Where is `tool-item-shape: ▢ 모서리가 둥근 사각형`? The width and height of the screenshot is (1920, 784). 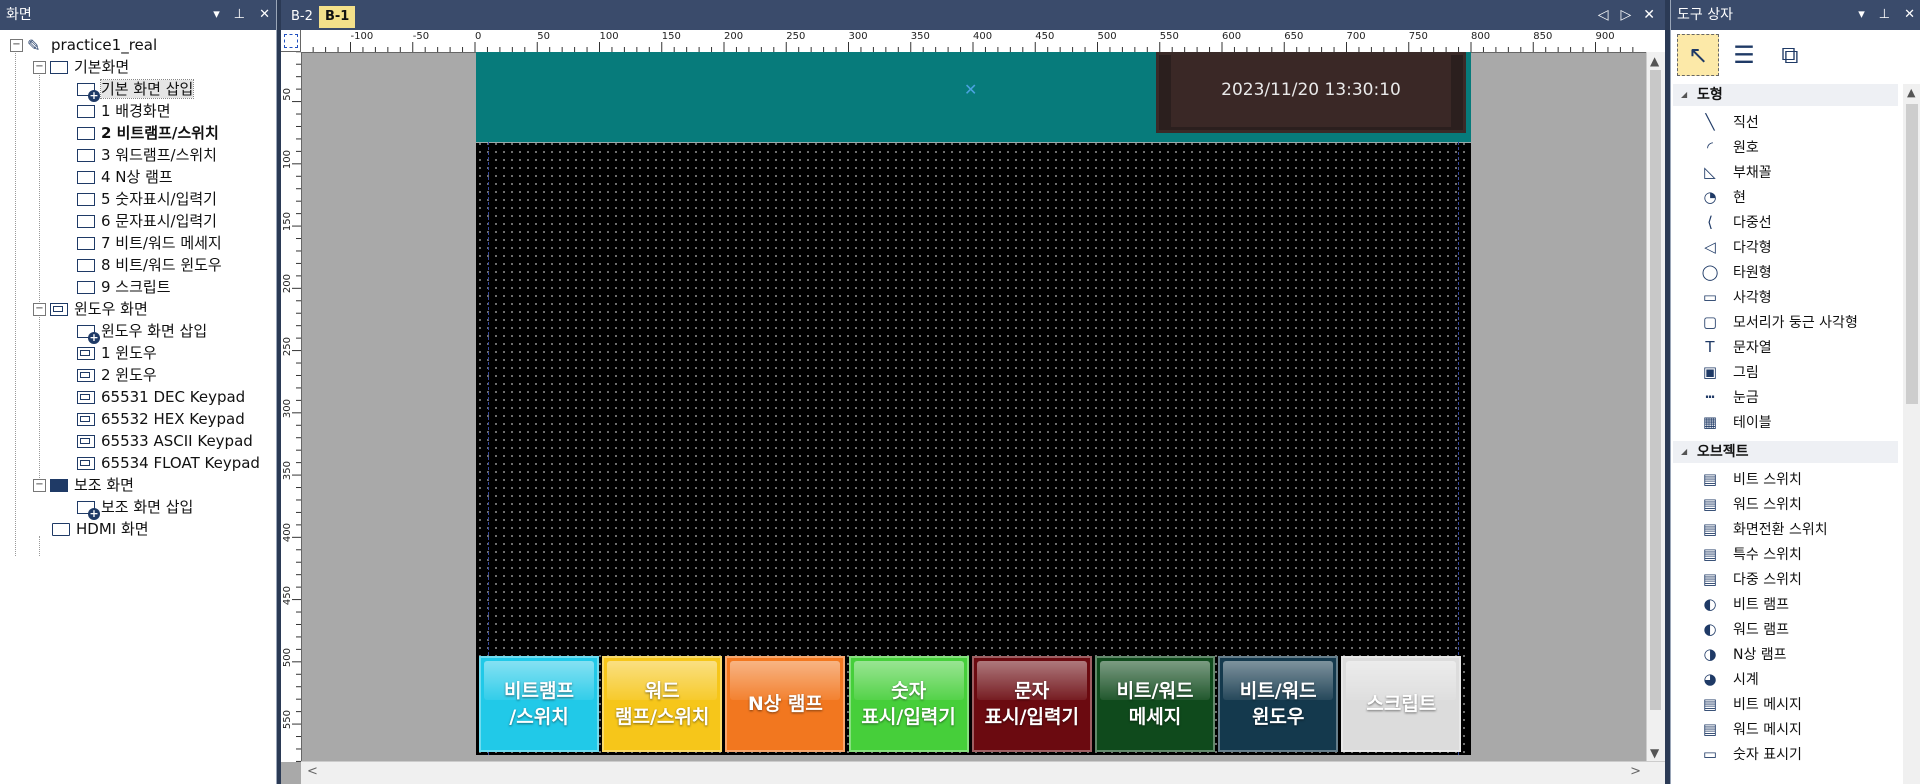
tool-item-shape: ▢ 모서리가 둥근 사각형 is located at coordinates (1778, 322).